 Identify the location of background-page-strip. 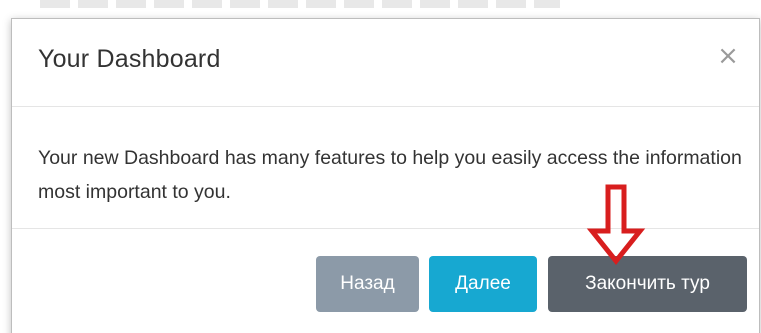
(300, 4).